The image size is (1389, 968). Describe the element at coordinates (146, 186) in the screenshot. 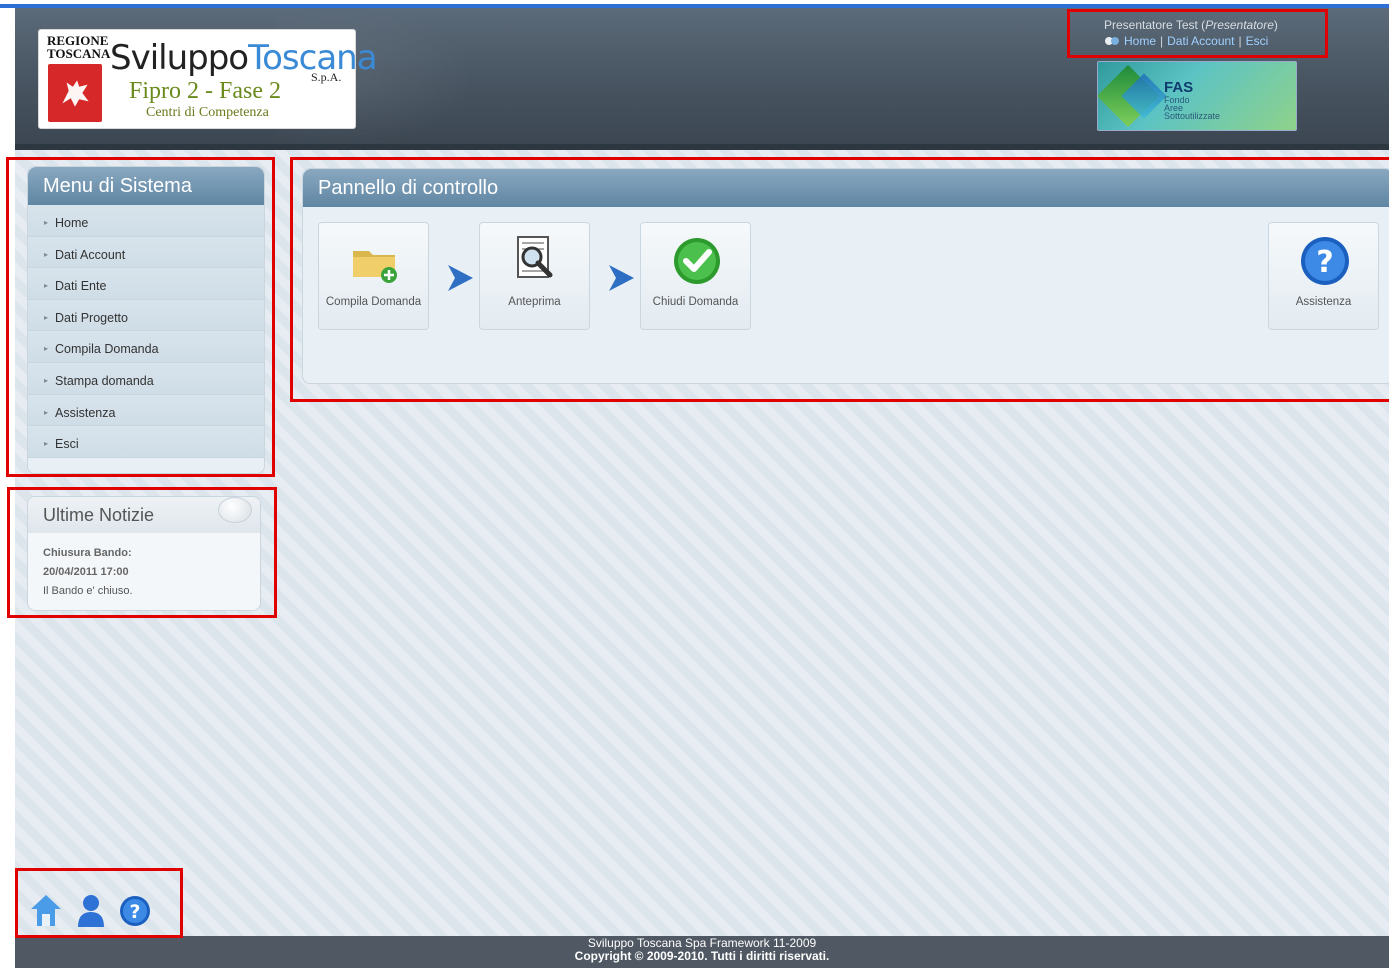

I see `system-menu-title: Menu di Sistema` at that location.